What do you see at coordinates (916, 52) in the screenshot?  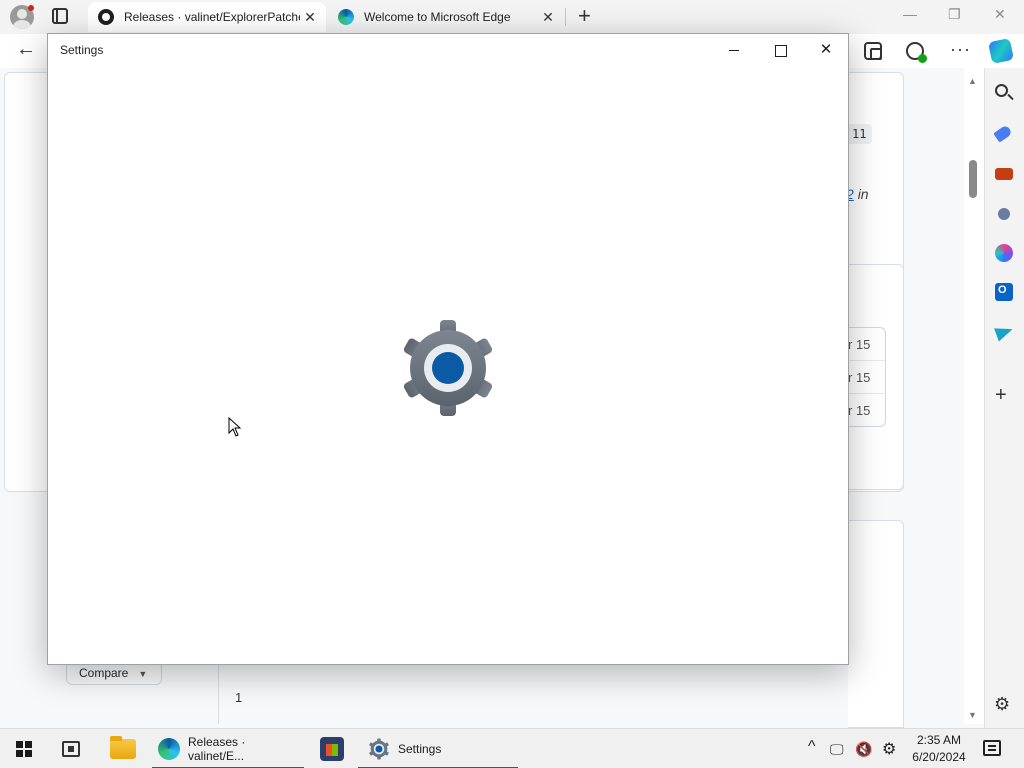 I see `performance-icon` at bounding box center [916, 52].